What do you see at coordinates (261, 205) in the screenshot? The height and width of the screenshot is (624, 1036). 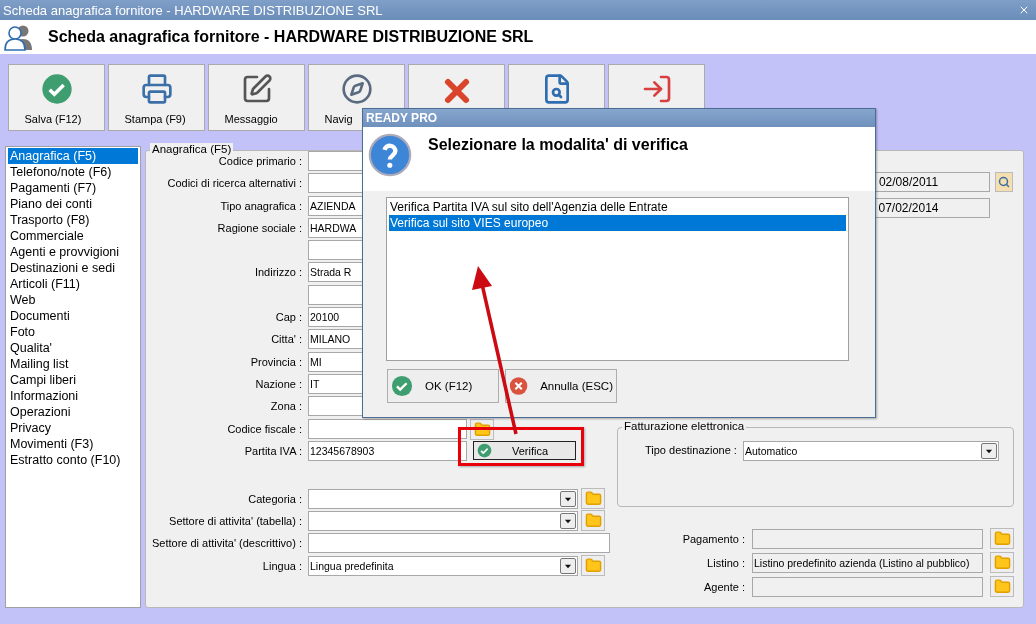 I see `field-label: Tipo anagrafica :` at bounding box center [261, 205].